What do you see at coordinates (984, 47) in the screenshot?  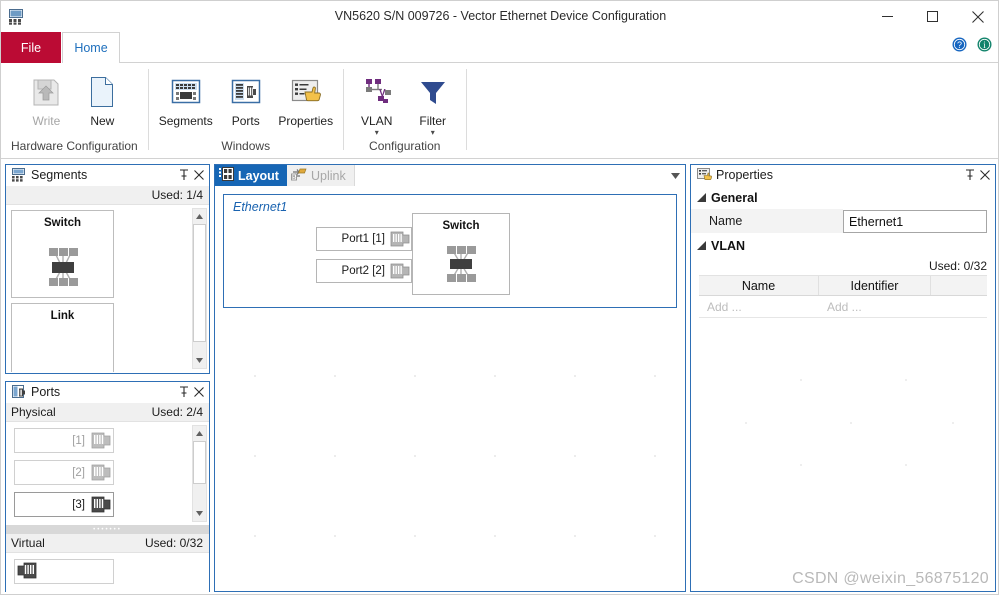 I see `info-icon: i` at bounding box center [984, 47].